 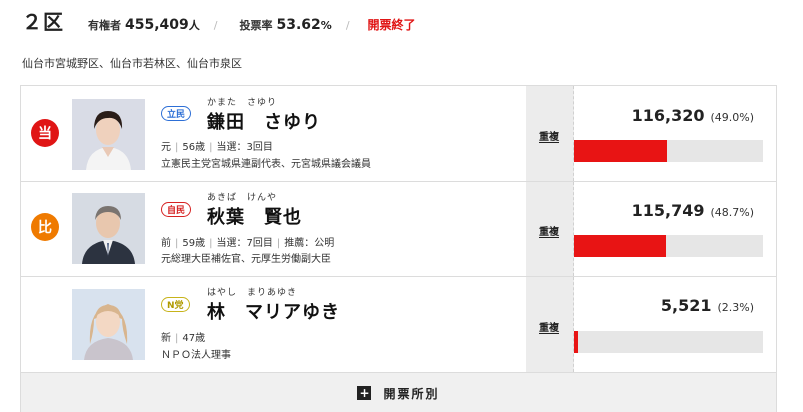 What do you see at coordinates (166, 147) in the screenshot?
I see `candidate-status: 元` at bounding box center [166, 147].